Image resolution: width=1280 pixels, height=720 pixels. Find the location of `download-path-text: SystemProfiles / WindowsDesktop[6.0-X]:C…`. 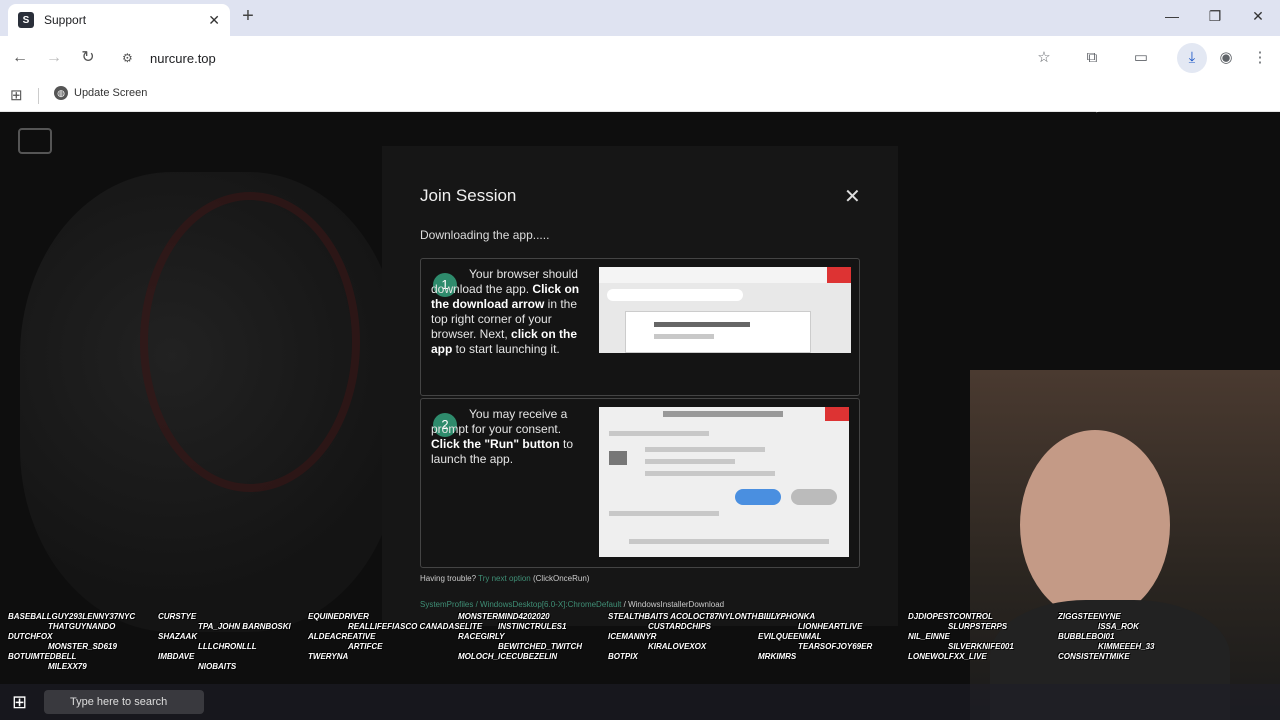

download-path-text: SystemProfiles / WindowsDesktop[6.0-X]:C… is located at coordinates (572, 604).